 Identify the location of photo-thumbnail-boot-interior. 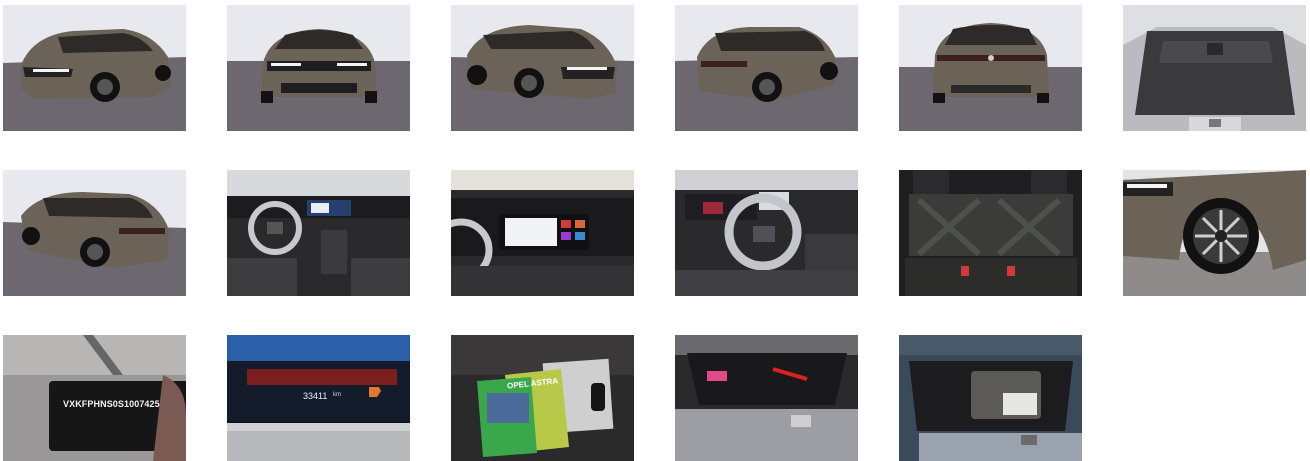
(1214, 68).